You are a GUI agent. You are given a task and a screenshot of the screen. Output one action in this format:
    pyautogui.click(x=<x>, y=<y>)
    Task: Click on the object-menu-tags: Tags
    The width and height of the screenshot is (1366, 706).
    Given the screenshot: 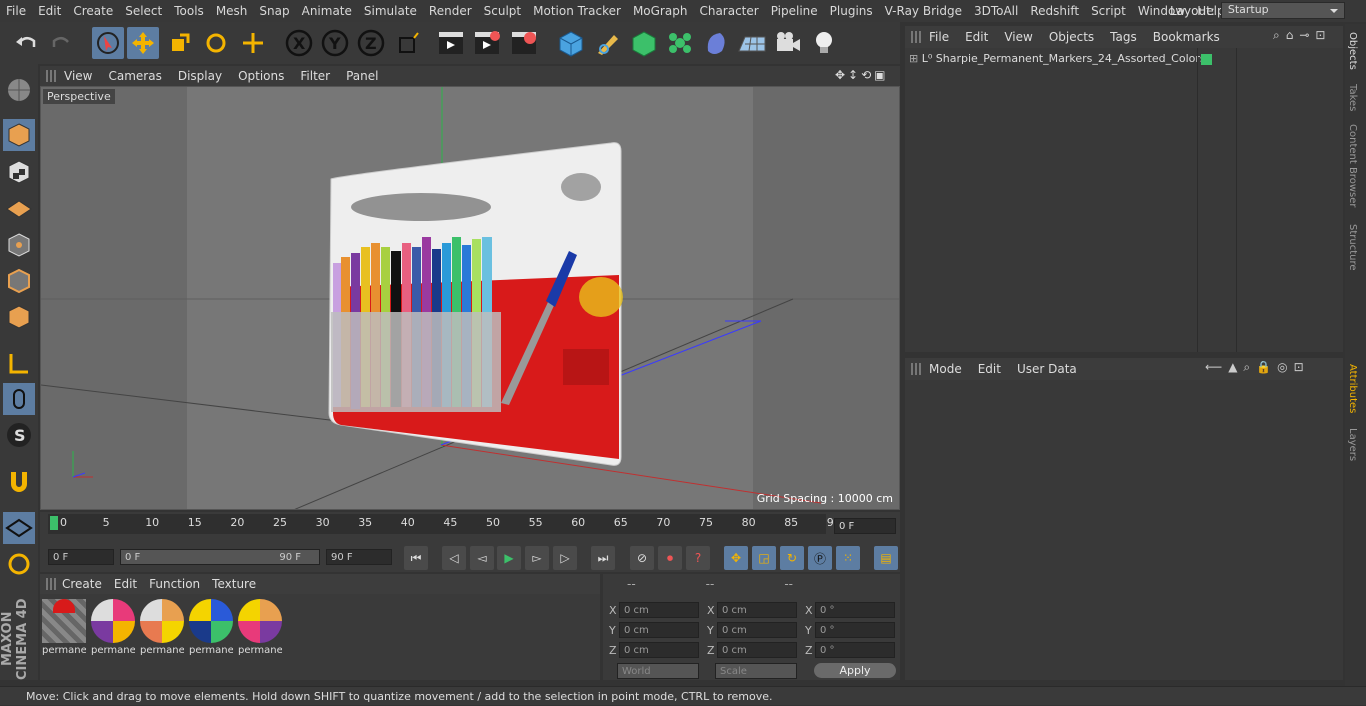 What is the action you would take?
    pyautogui.click(x=1123, y=37)
    